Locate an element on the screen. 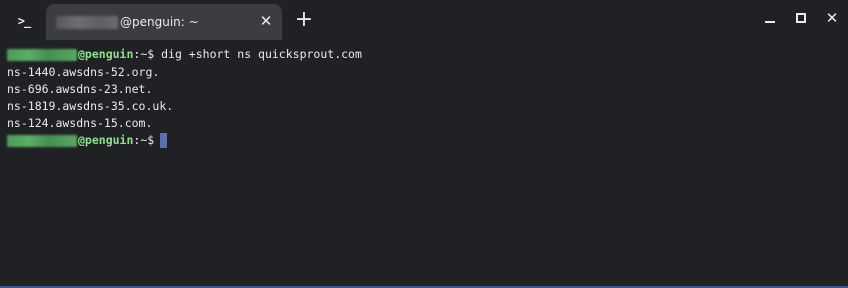 This screenshot has height=288, width=848. maximize-button is located at coordinates (801, 18).